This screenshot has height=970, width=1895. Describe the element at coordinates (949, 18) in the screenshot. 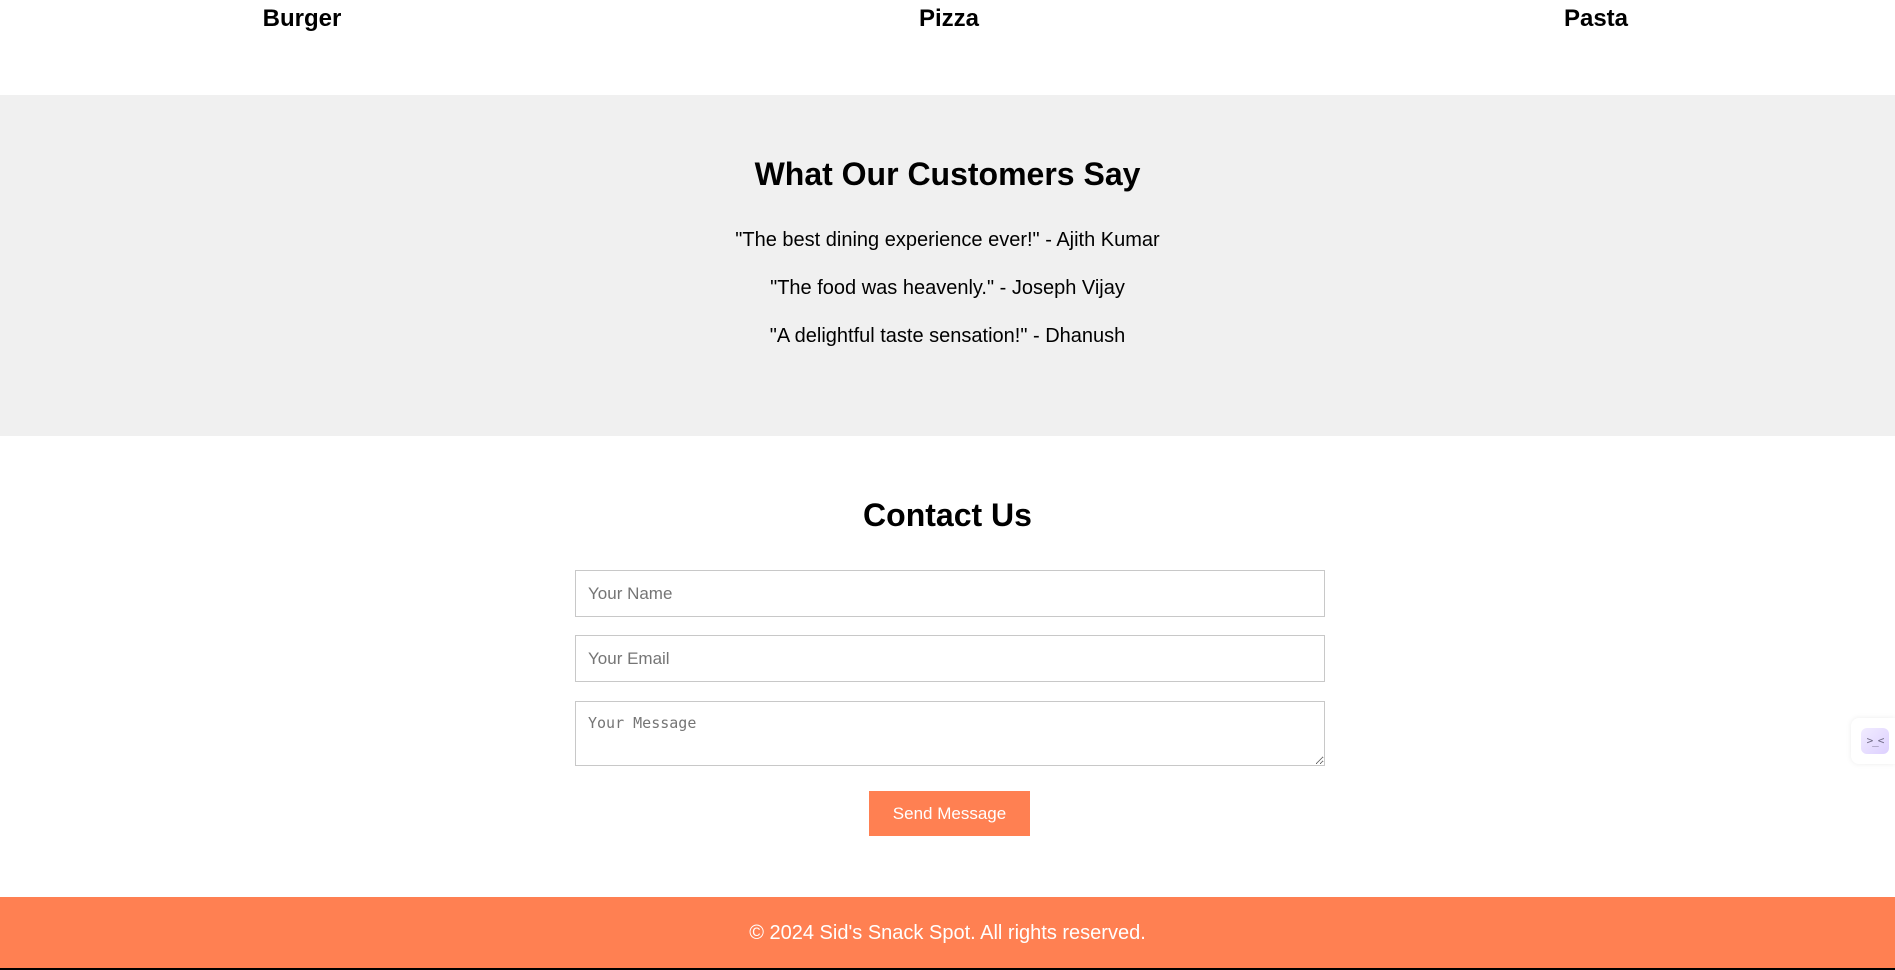

I see `menu-item-pizza: Pizza` at that location.